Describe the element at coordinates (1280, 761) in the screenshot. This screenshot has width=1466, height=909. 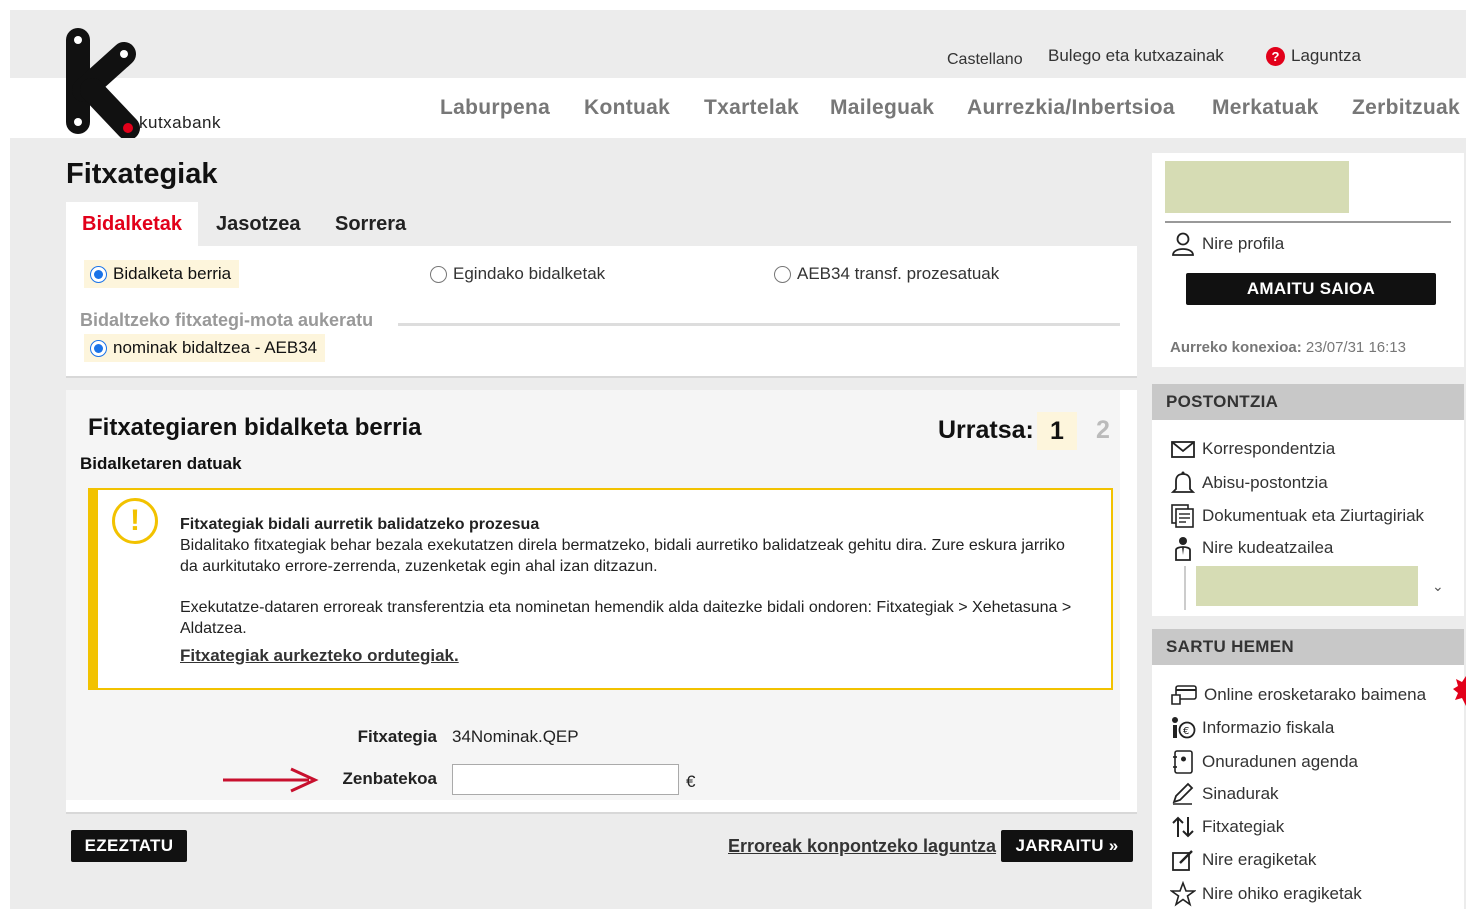
I see `beneficiaries-label: Onuradunen agenda` at that location.